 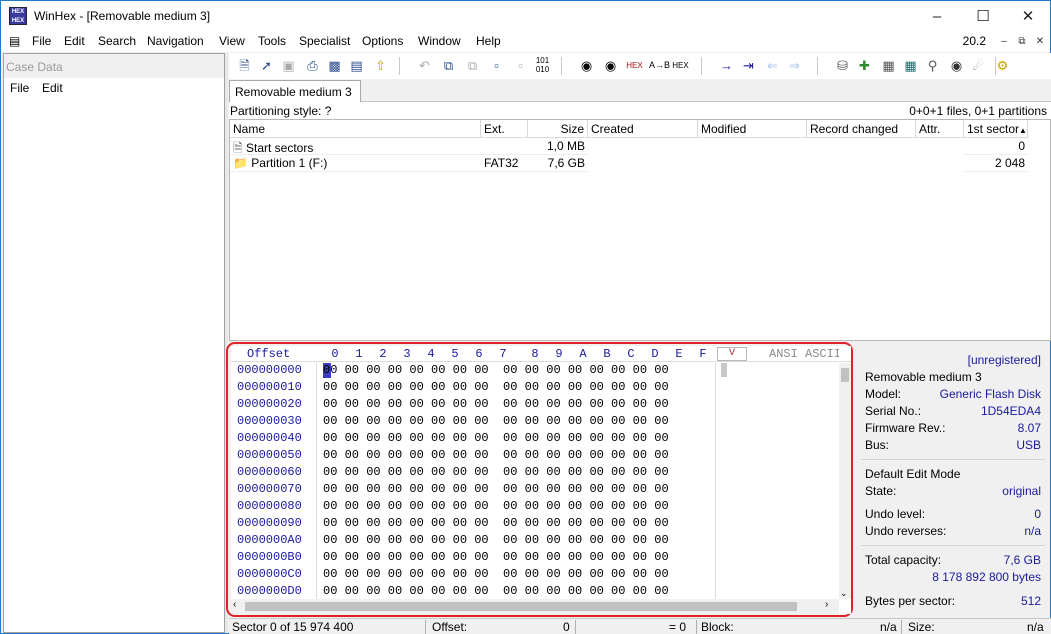 What do you see at coordinates (566, 627) in the screenshot?
I see `offset-status-value: 0` at bounding box center [566, 627].